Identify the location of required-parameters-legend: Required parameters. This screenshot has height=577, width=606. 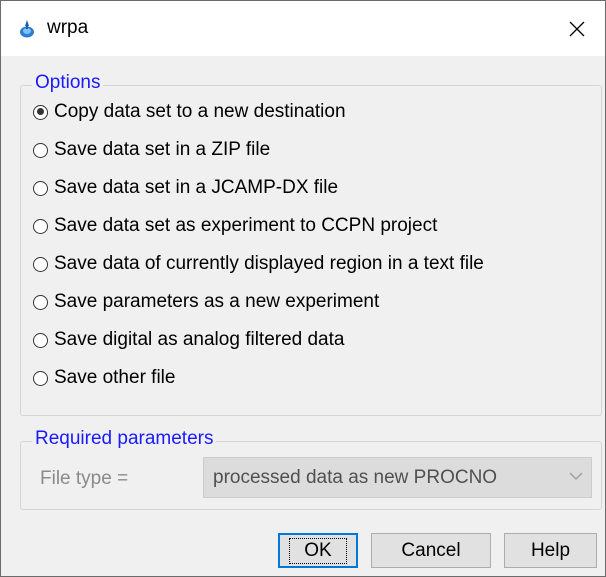
(124, 439).